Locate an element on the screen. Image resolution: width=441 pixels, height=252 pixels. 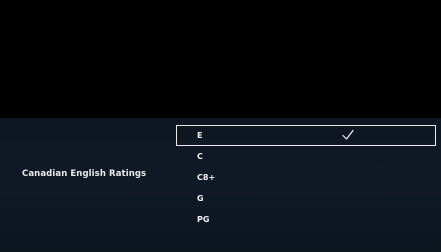
checkmark-icon is located at coordinates (348, 134).